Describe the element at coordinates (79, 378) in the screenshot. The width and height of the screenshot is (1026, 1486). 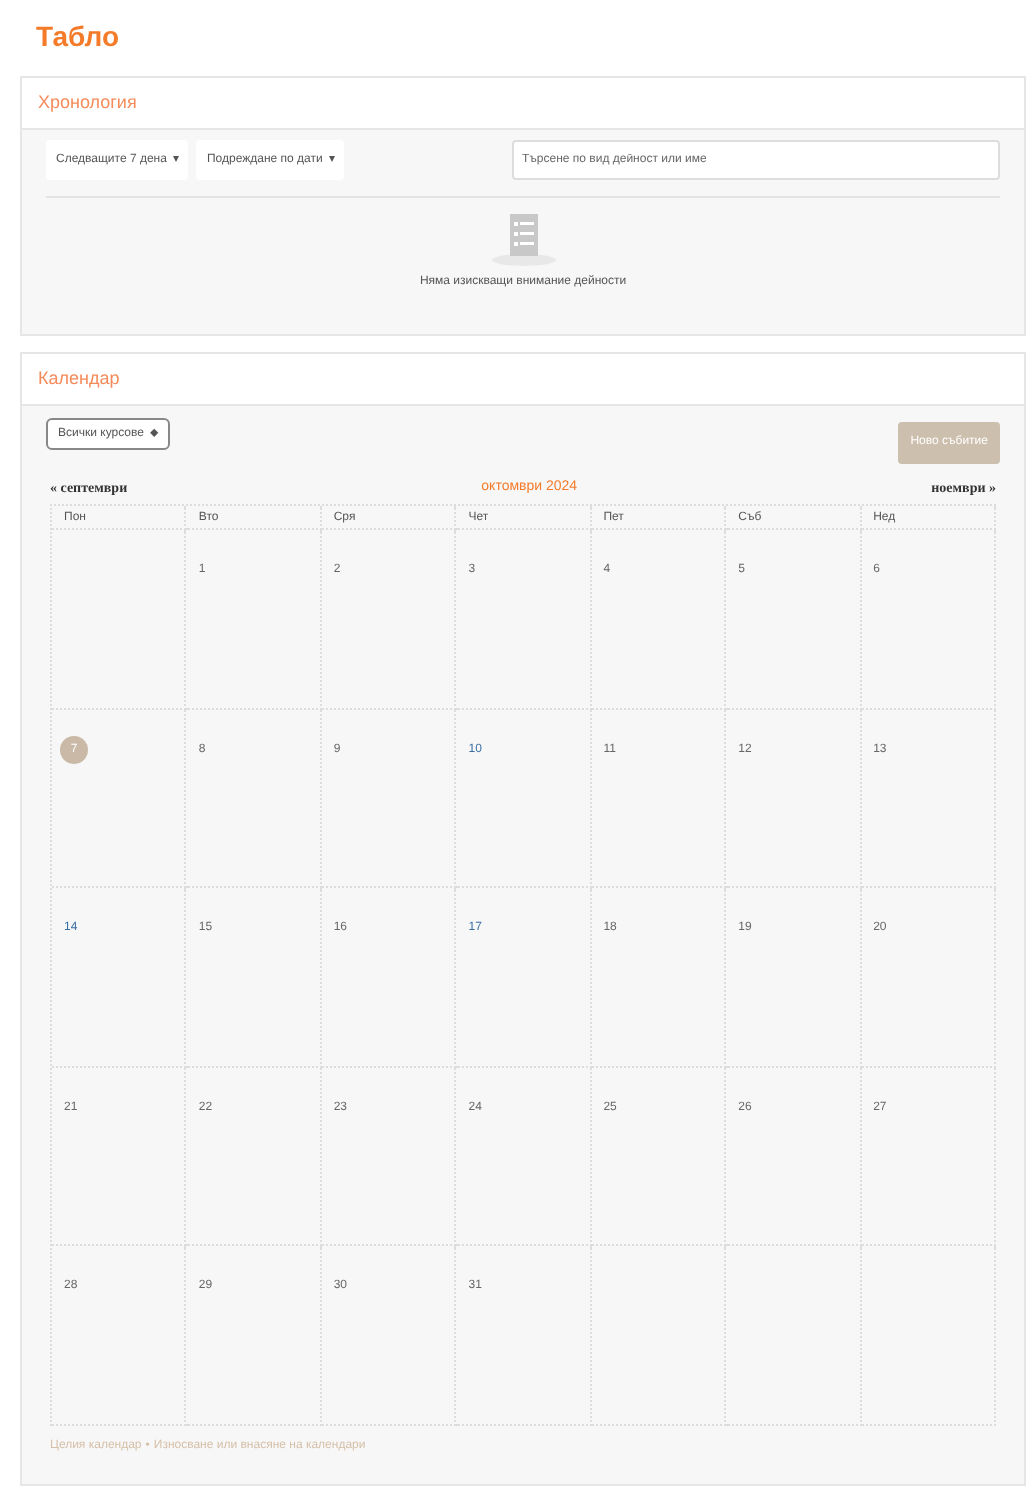
I see `card-title: Календар` at that location.